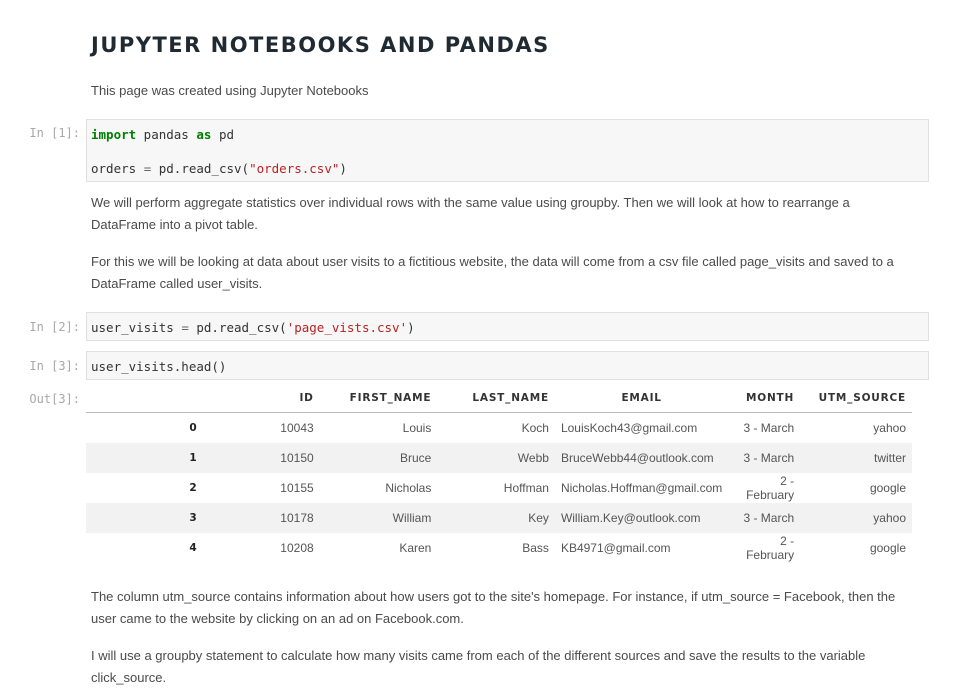  Describe the element at coordinates (144, 398) in the screenshot. I see `column-header` at that location.